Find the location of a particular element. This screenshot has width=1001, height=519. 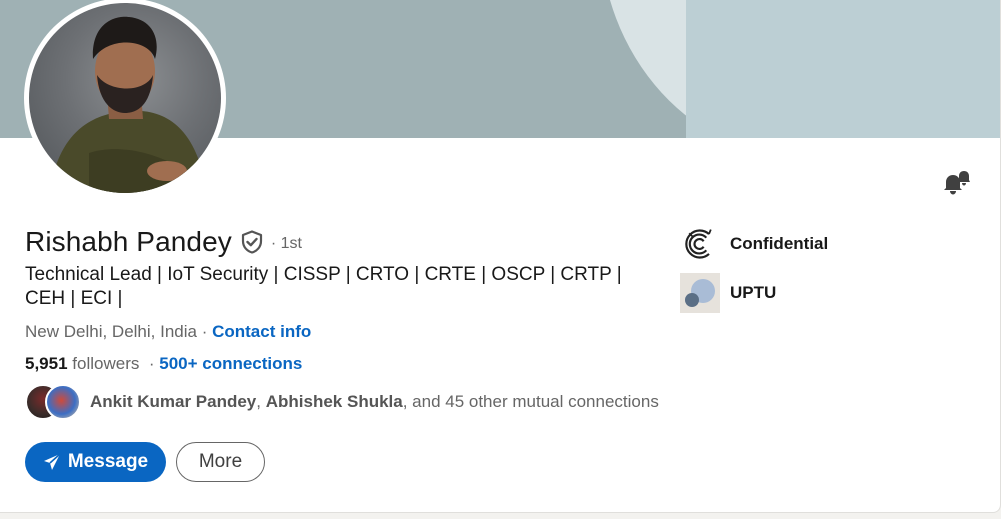

mutual-avatar is located at coordinates (63, 402).